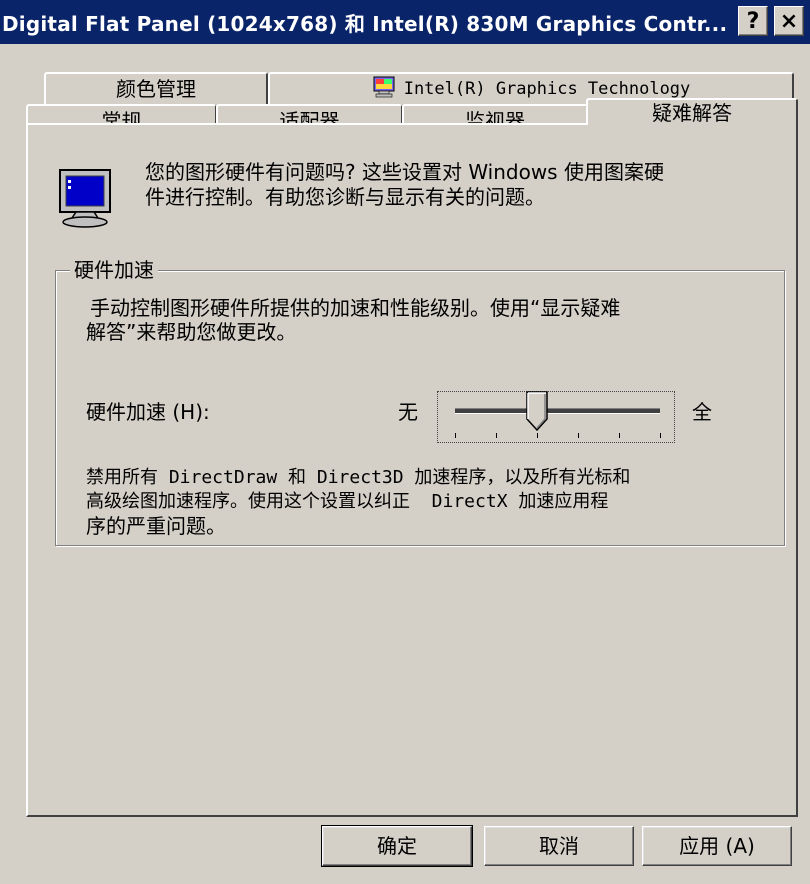 This screenshot has width=810, height=884. What do you see at coordinates (702, 412) in the screenshot?
I see `slider-max-label: 全` at bounding box center [702, 412].